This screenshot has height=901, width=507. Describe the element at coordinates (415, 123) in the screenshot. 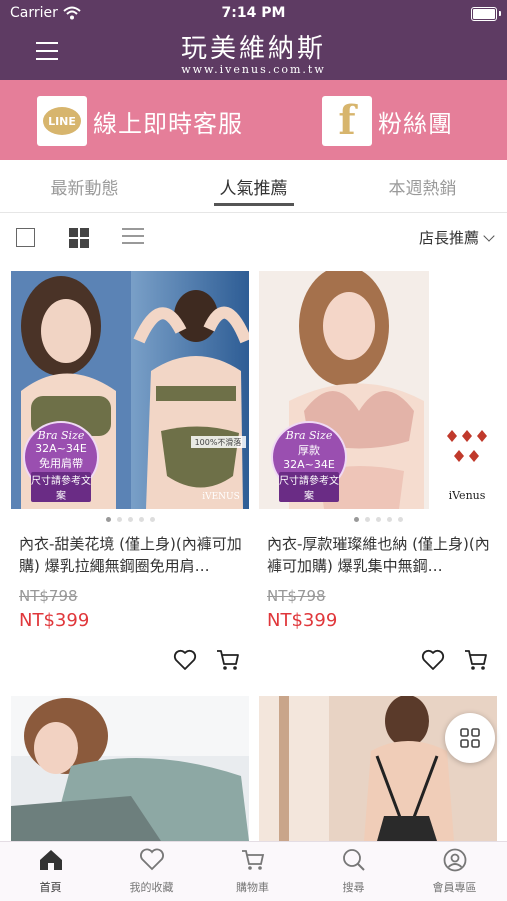

I see `facebook-fanpage-label: 粉絲團` at that location.